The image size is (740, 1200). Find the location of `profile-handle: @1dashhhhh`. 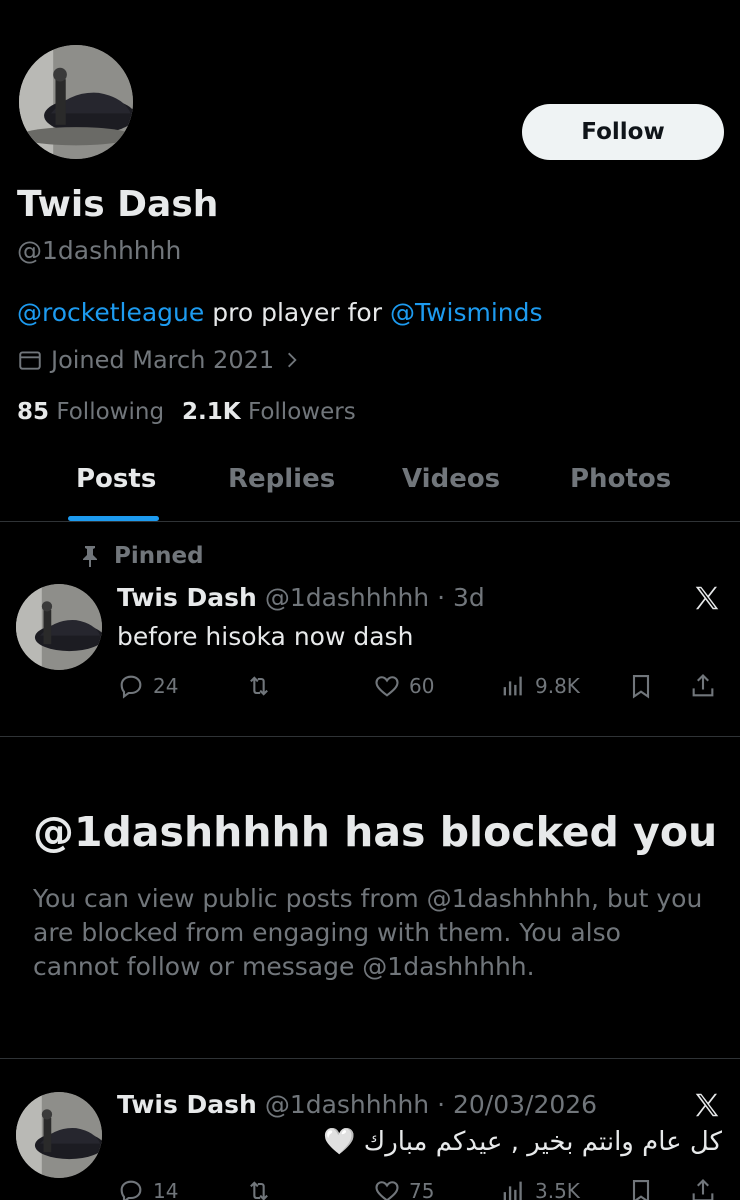

profile-handle: @1dashhhhh is located at coordinates (99, 250).